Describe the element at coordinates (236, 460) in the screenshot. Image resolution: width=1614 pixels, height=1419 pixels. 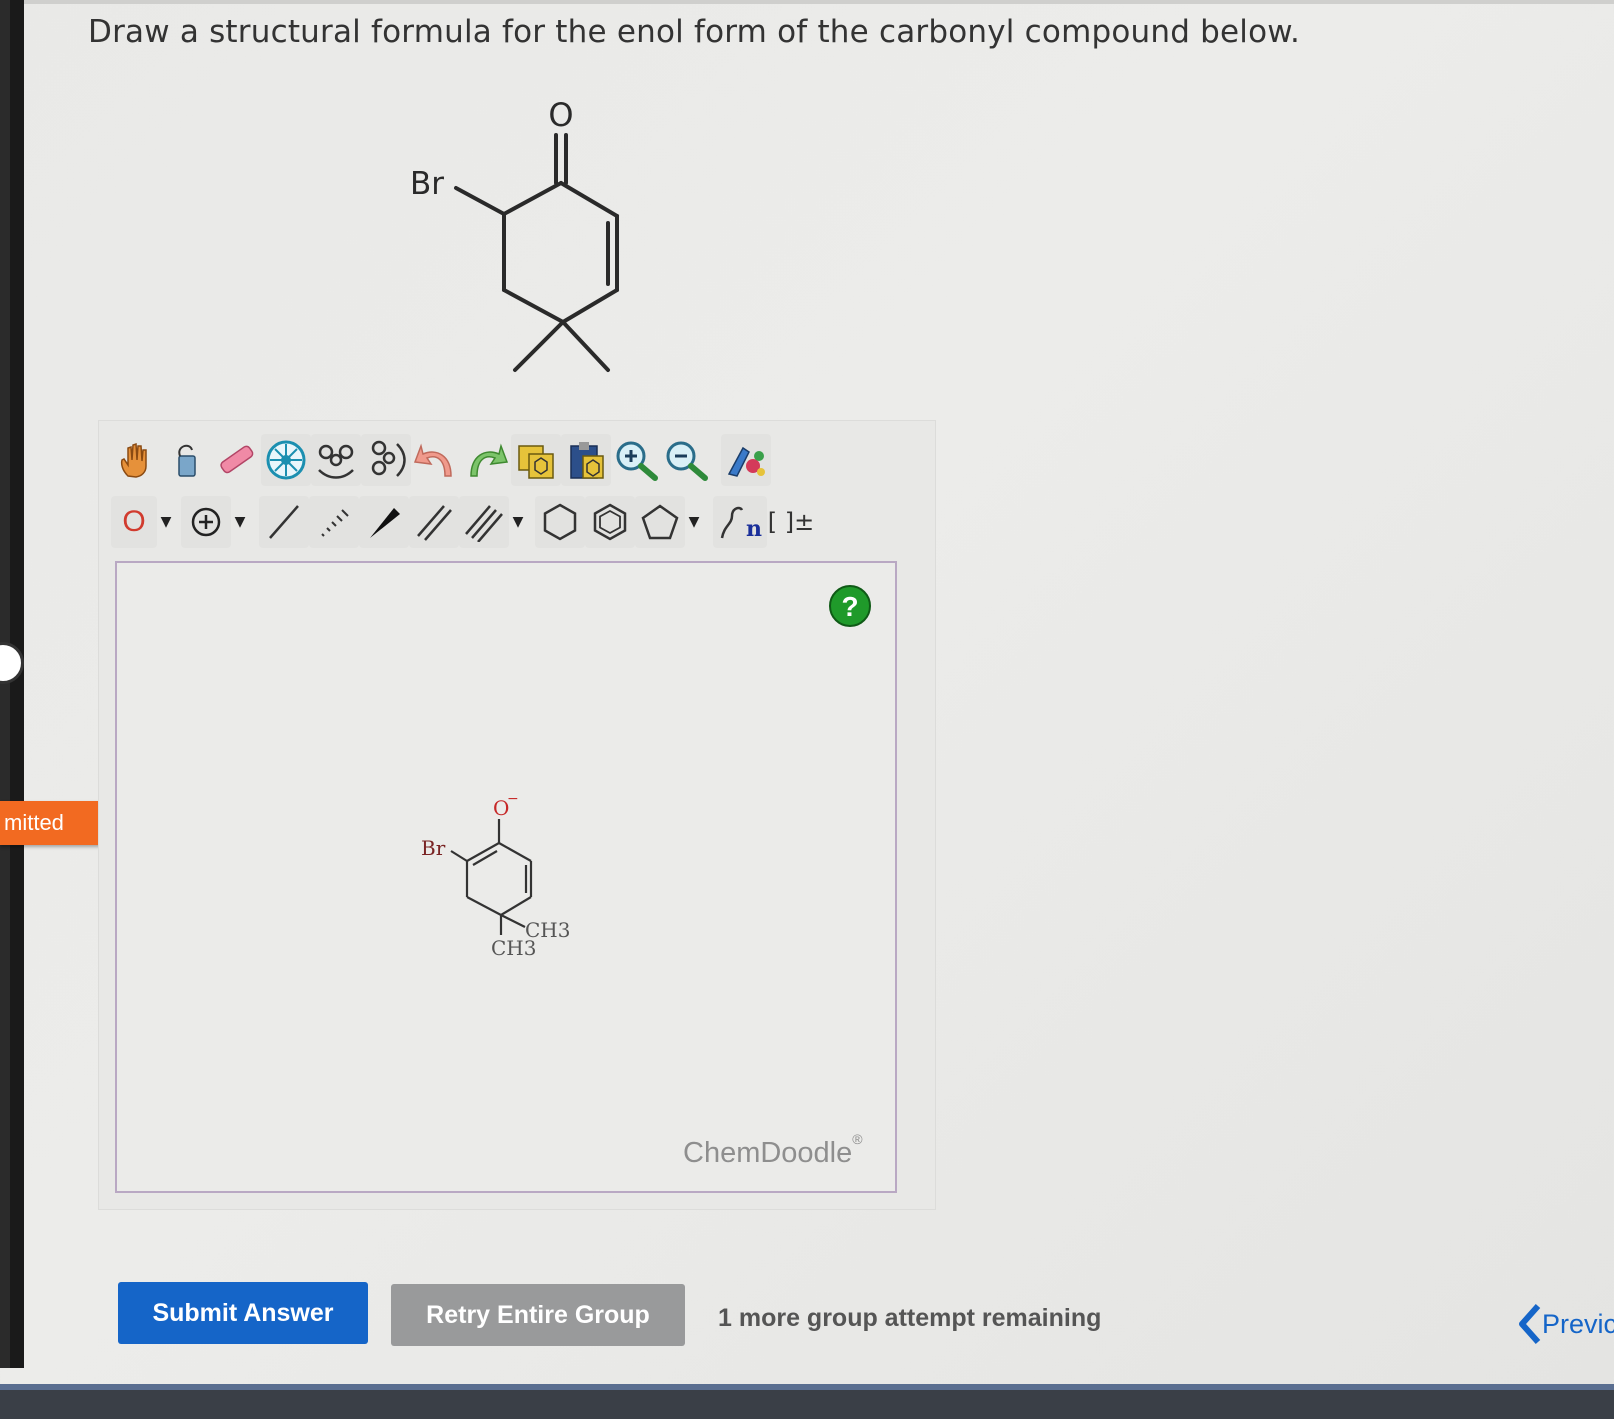
I see `eraser-icon` at that location.